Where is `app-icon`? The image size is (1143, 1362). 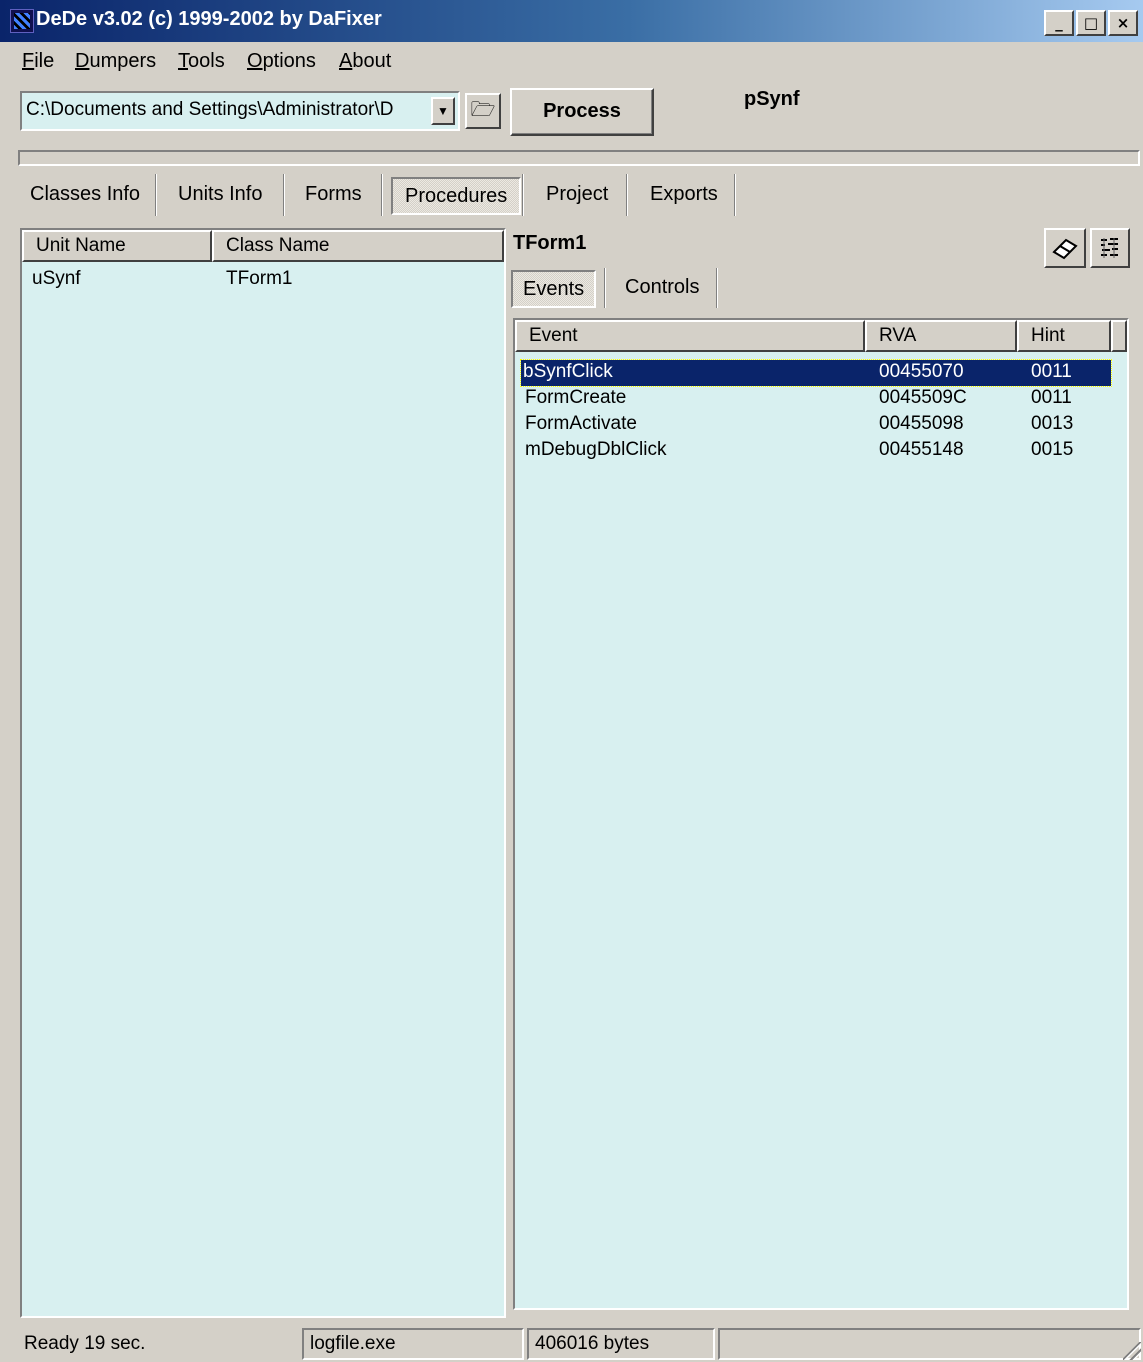
app-icon is located at coordinates (22, 21).